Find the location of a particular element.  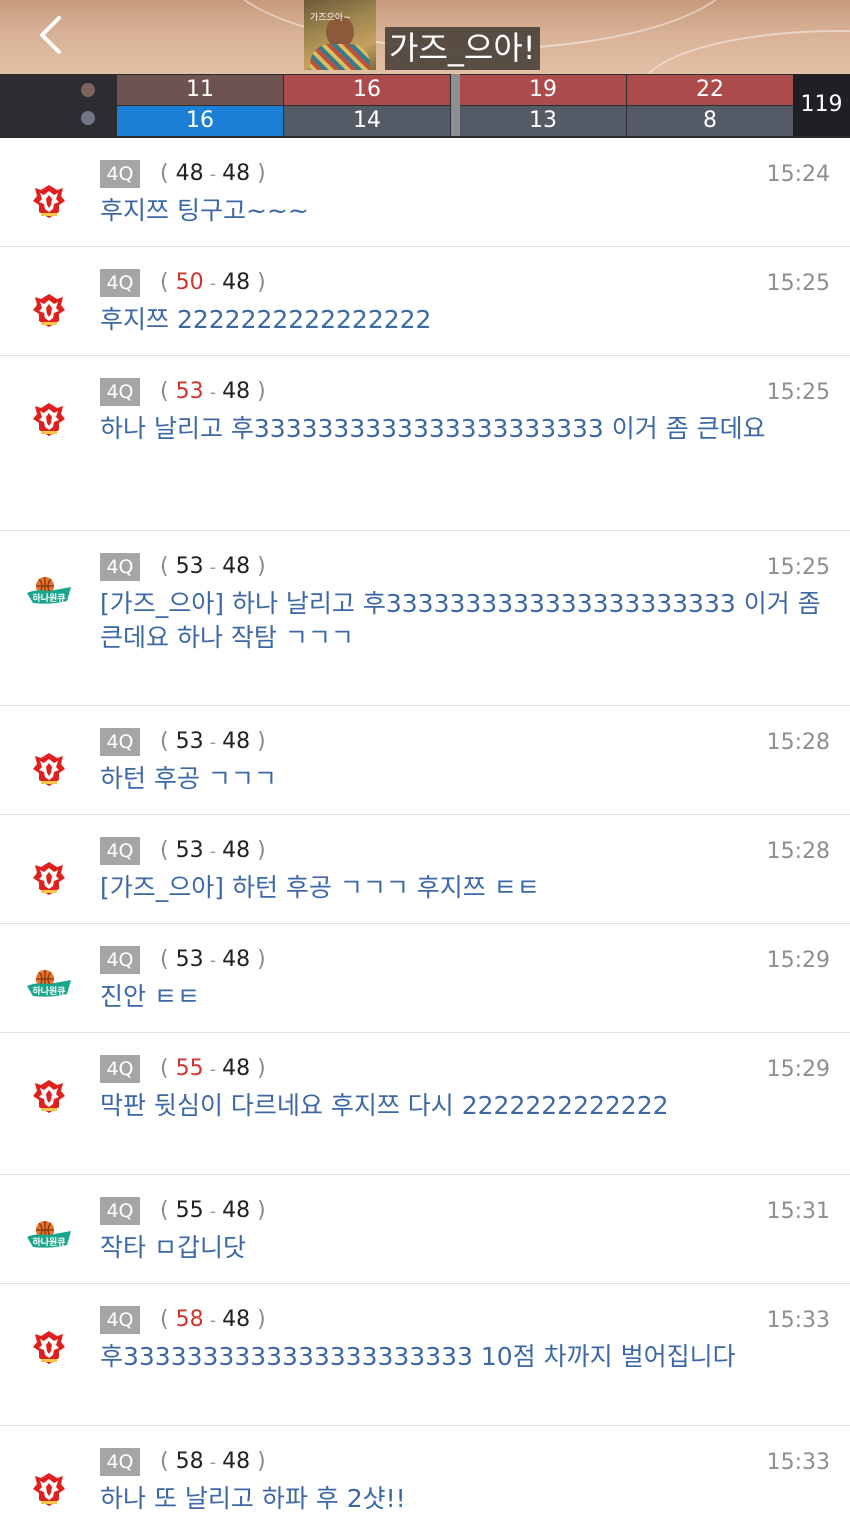

game-score: ( 58-48 ) is located at coordinates (213, 1461).